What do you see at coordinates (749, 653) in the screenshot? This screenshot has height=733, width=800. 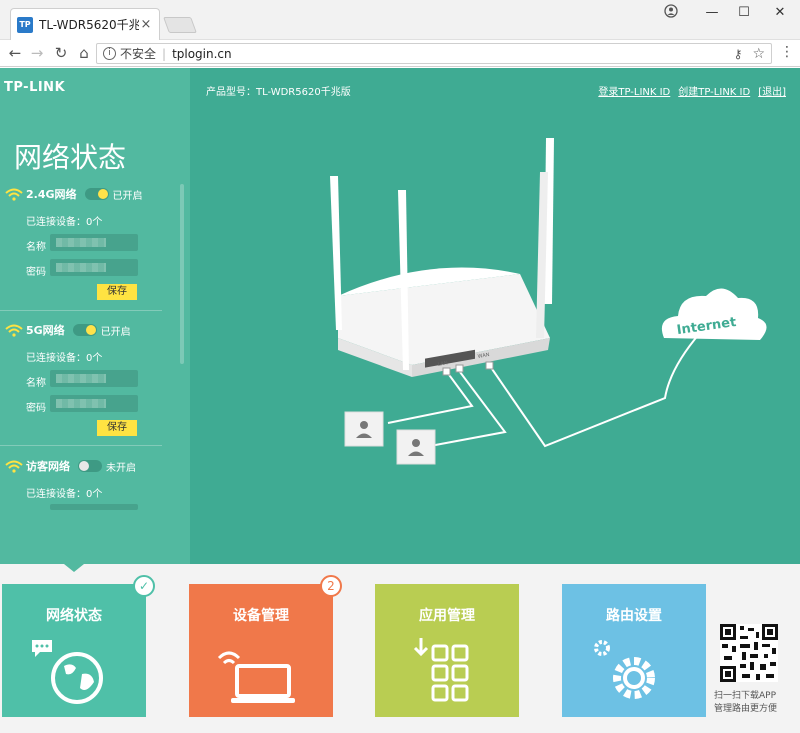 I see `qr-code` at bounding box center [749, 653].